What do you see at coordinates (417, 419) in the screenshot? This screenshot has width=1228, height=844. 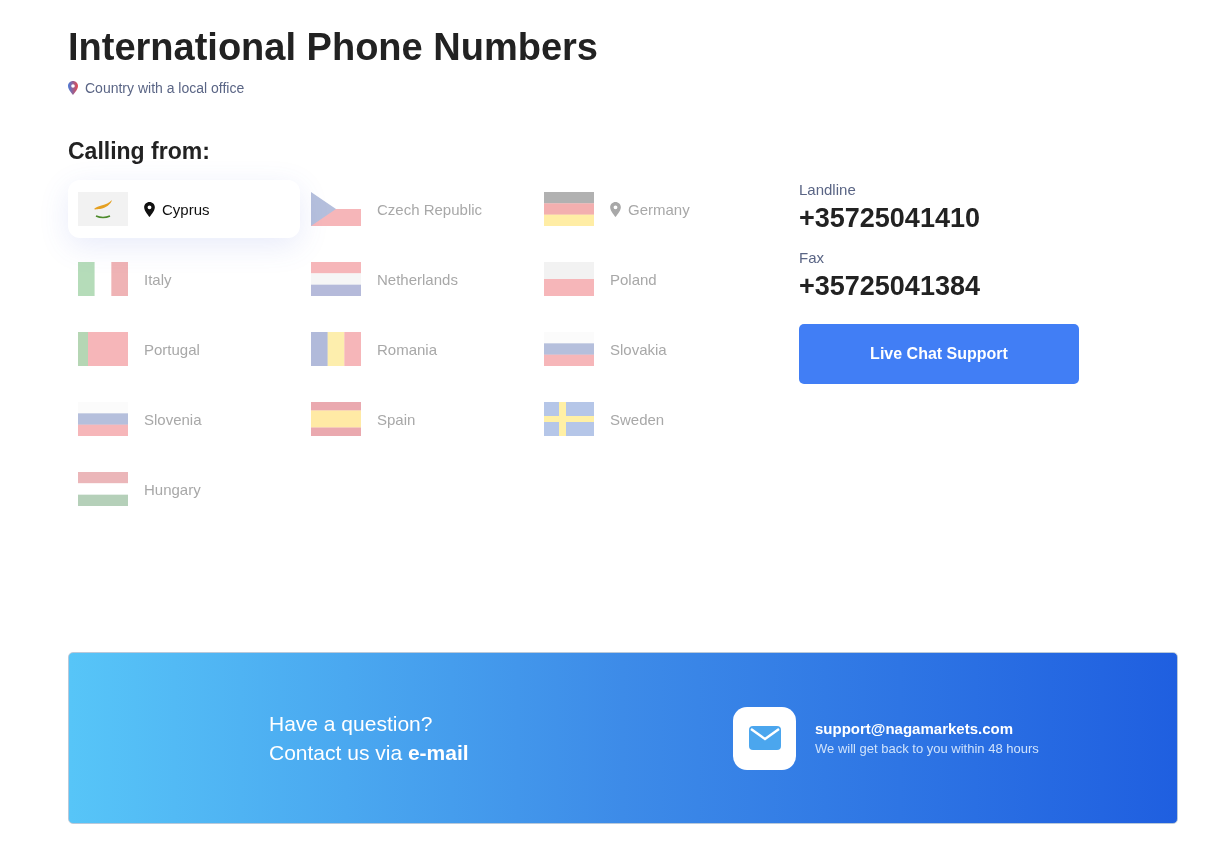 I see `country-option: Spain` at bounding box center [417, 419].